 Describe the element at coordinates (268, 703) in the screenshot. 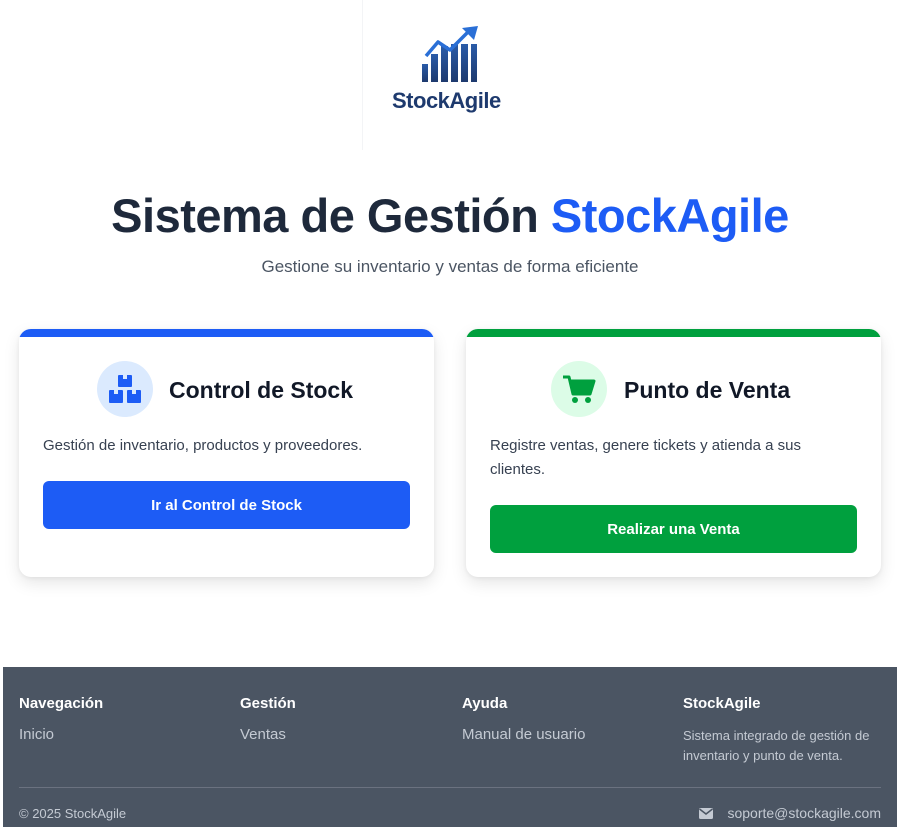

I see `footer-heading: Gestión` at that location.